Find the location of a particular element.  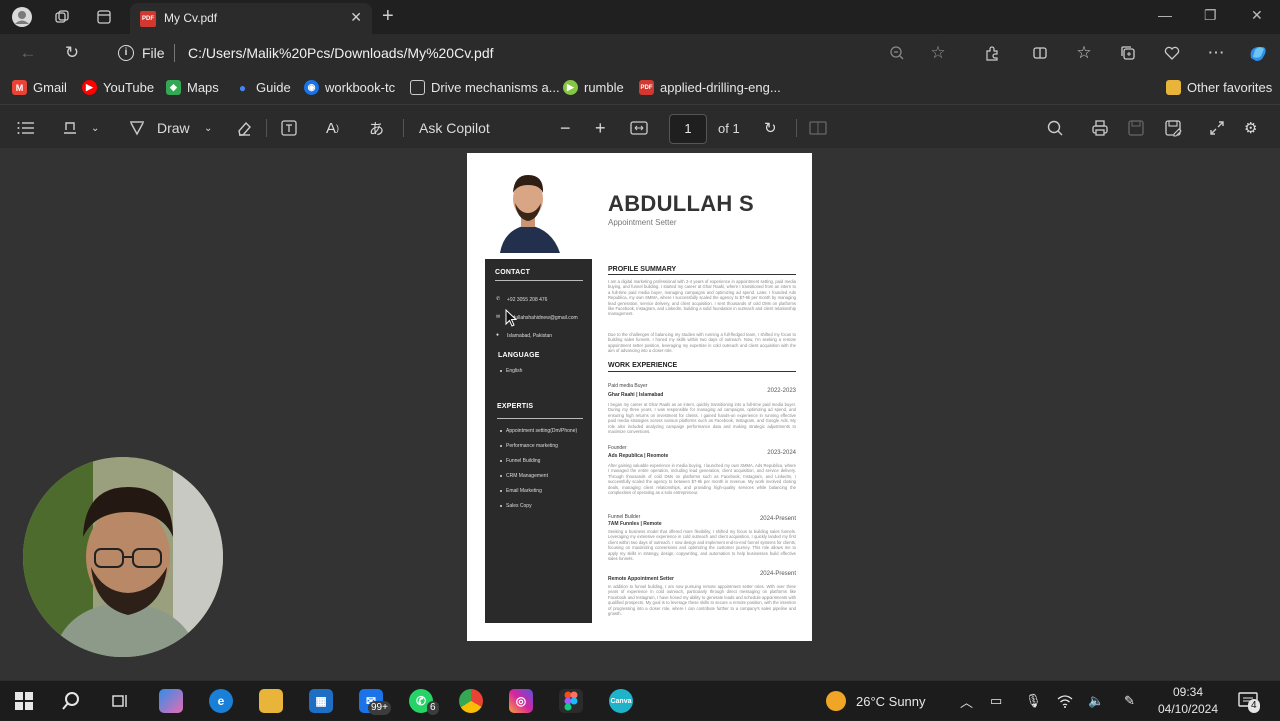

volume-icon: 🔈 is located at coordinates (1096, 701).